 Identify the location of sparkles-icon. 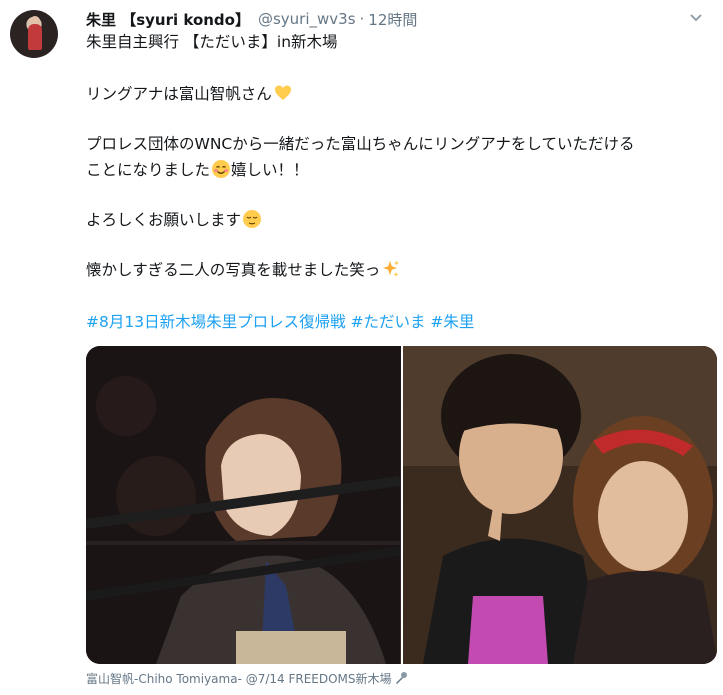
(391, 268).